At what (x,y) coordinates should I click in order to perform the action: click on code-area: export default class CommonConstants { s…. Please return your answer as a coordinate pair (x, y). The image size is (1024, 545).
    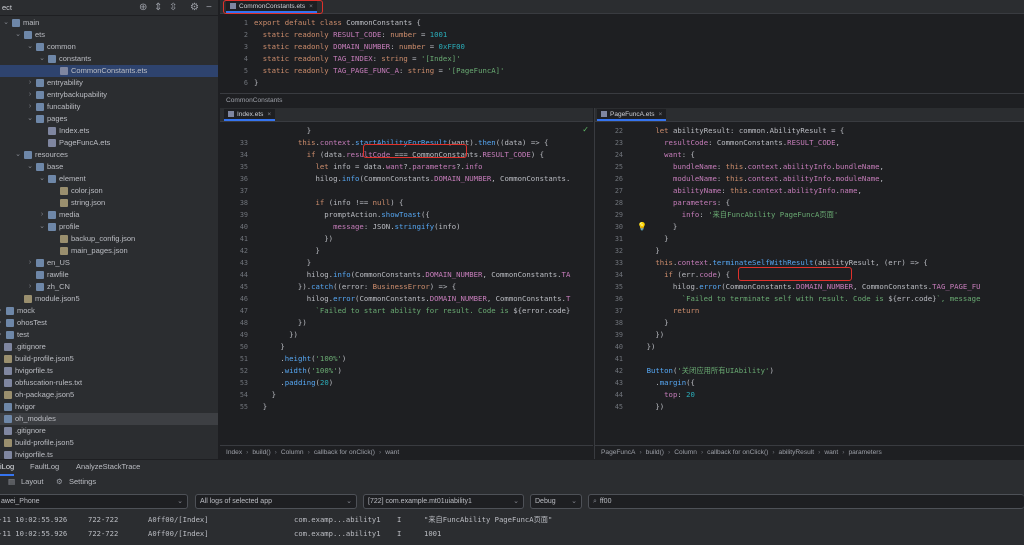
    Looking at the image, I should click on (639, 54).